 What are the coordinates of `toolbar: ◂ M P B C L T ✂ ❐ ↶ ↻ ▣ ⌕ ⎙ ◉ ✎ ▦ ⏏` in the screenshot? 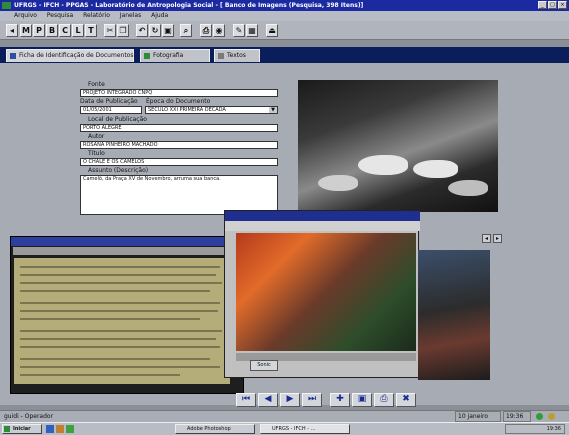 It's located at (284, 30).